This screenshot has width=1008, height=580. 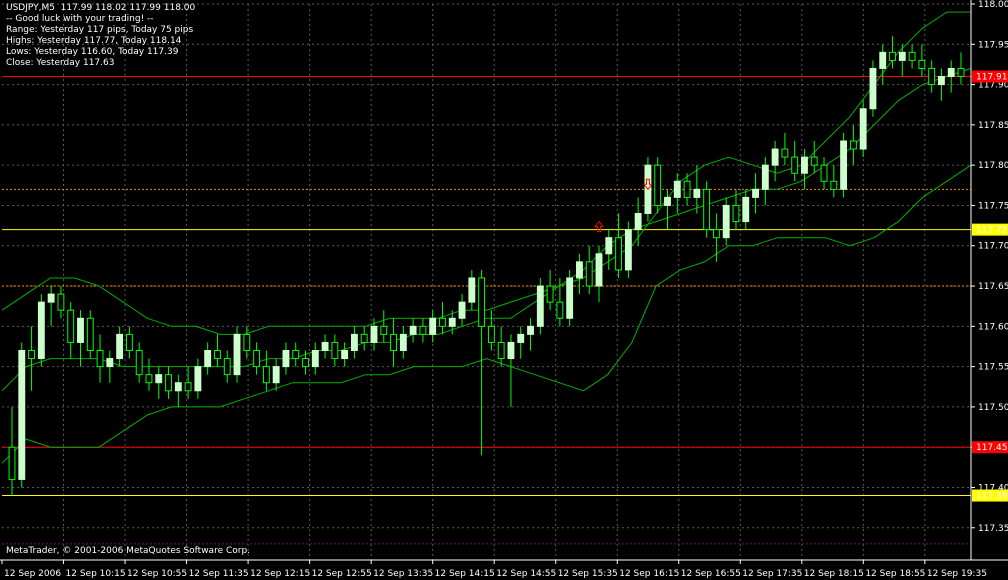 I want to click on time-axis-label: 12 Sep 2006, so click(x=32, y=574).